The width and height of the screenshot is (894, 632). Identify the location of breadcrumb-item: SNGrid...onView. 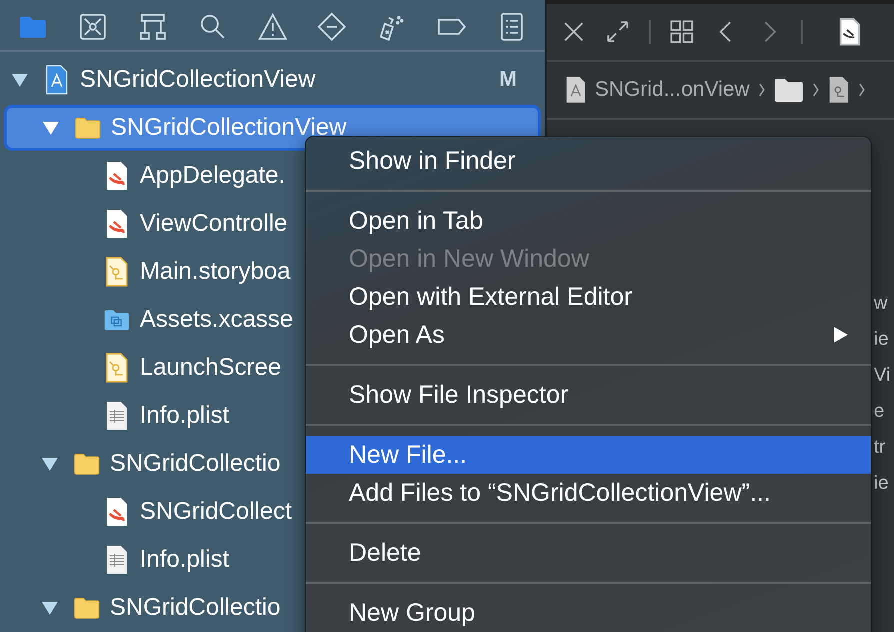
(672, 90).